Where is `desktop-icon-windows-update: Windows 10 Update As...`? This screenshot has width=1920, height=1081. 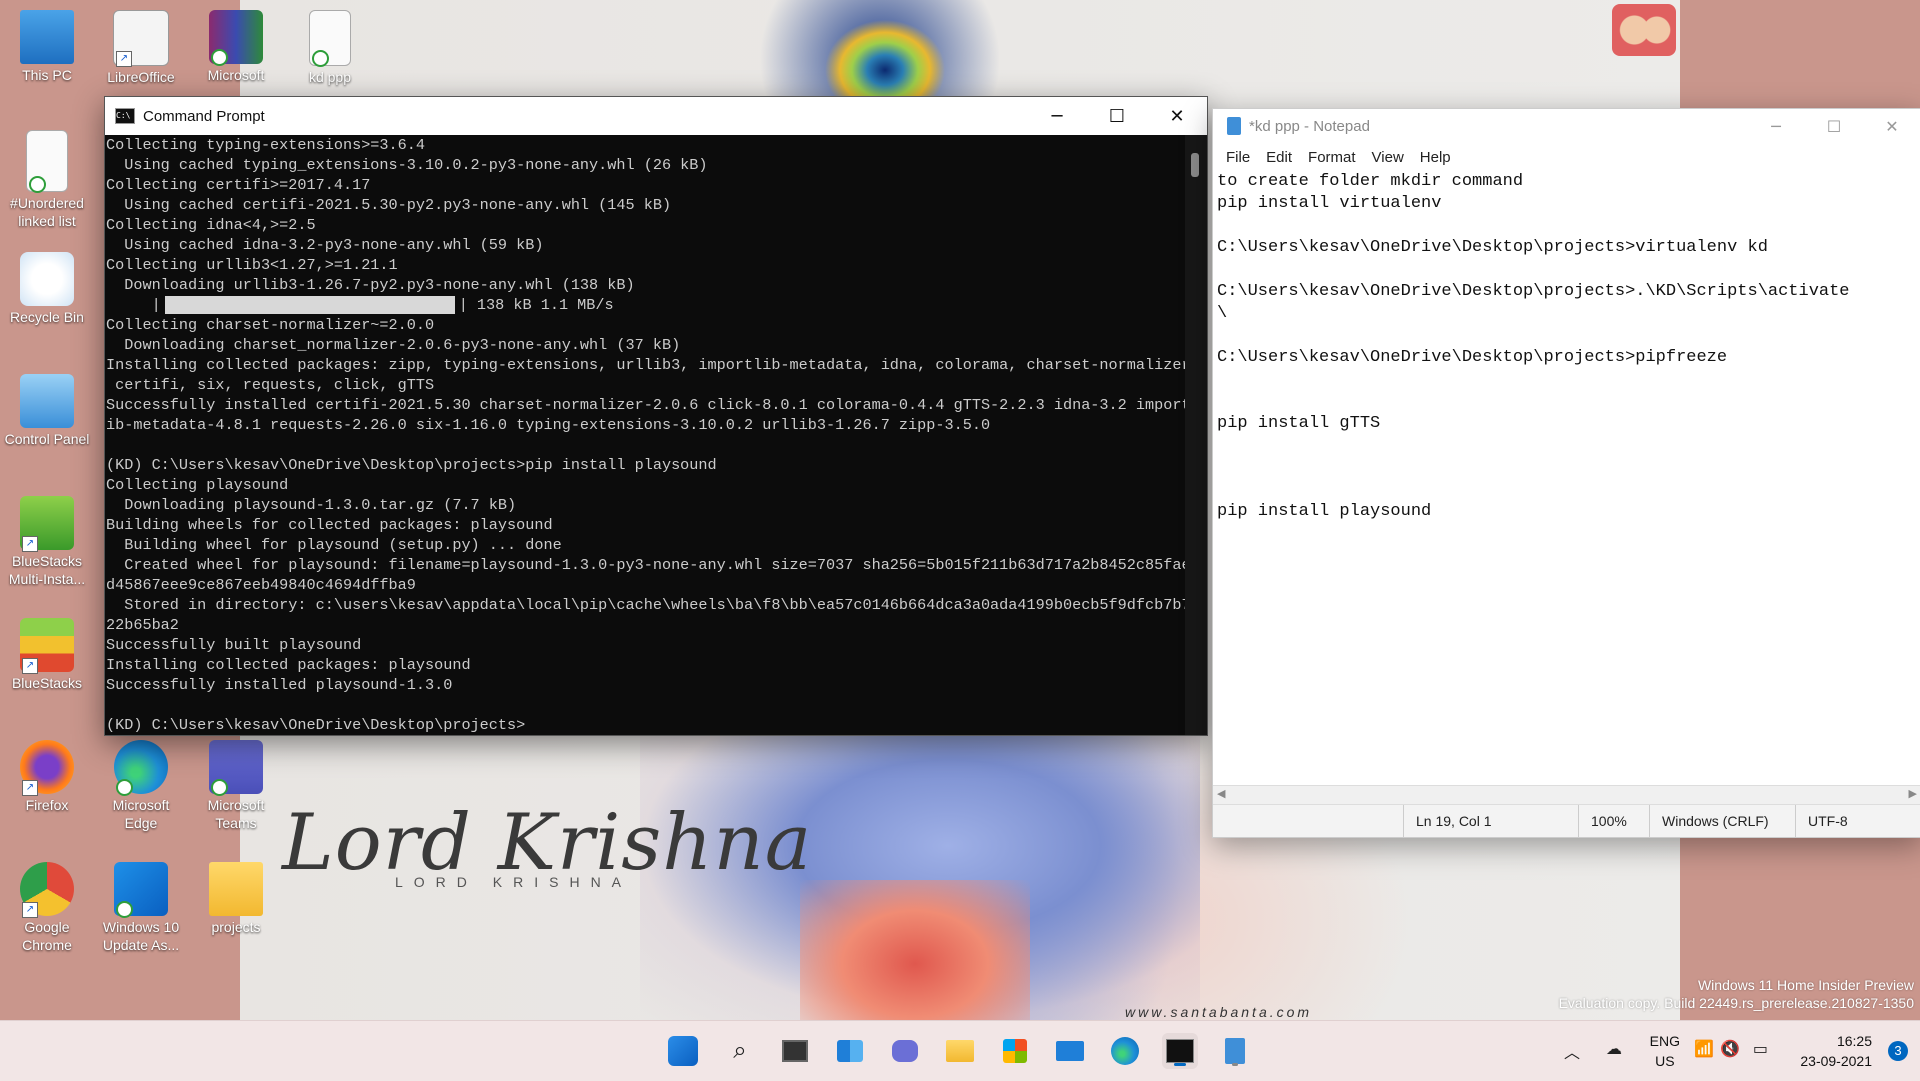 desktop-icon-windows-update: Windows 10 Update As... is located at coordinates (141, 905).